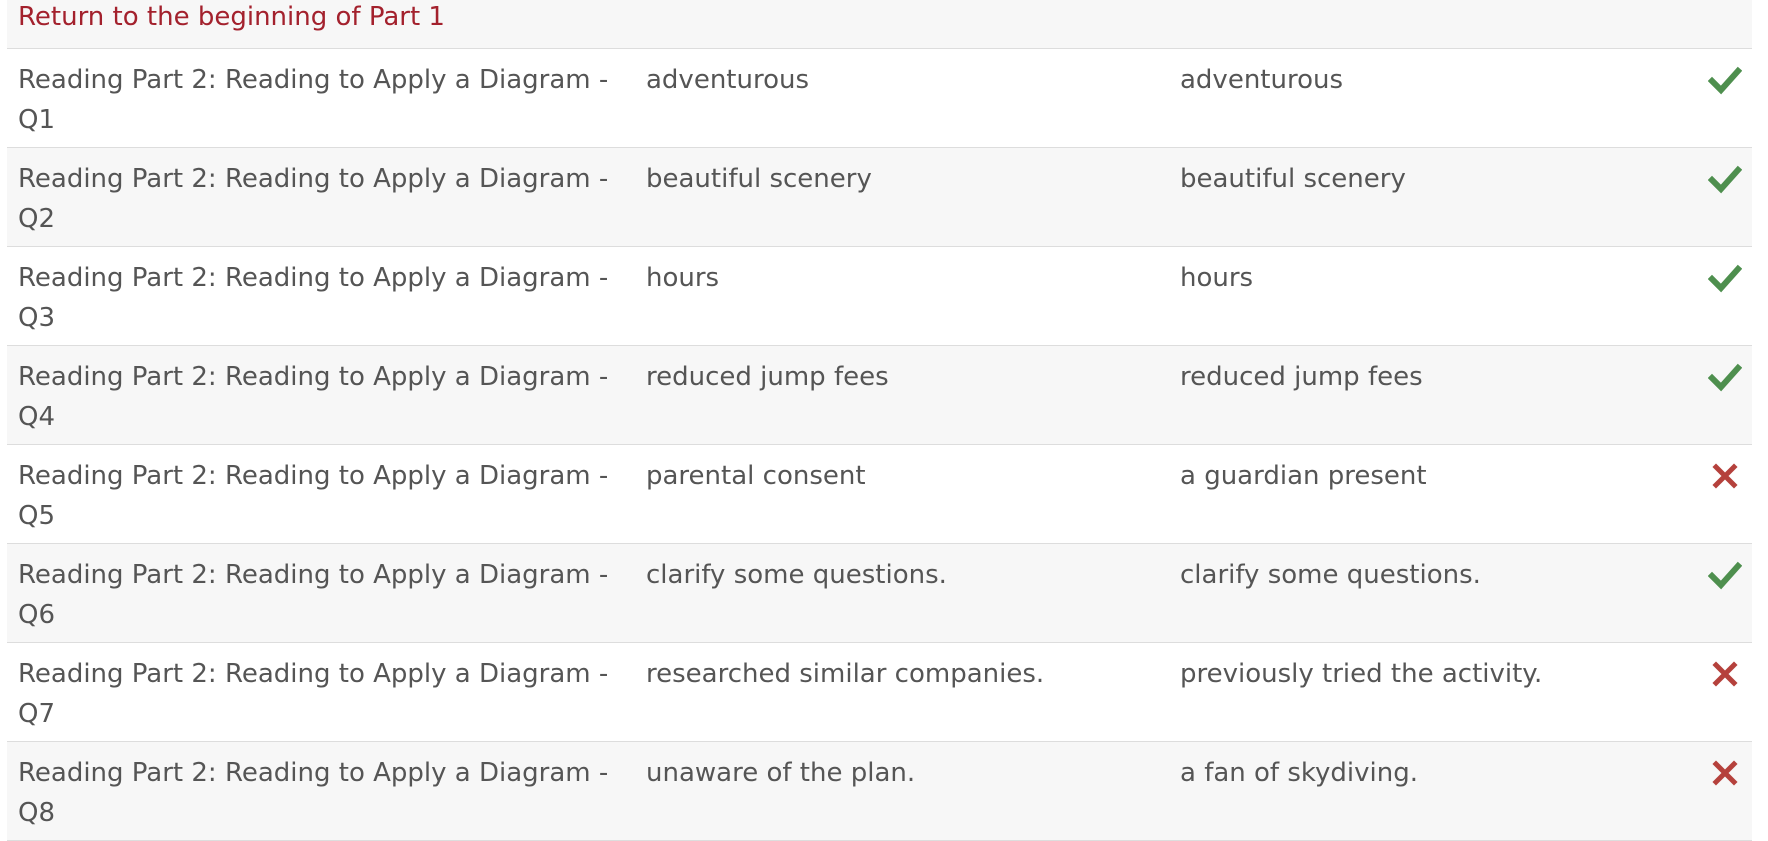  I want to click on correct-answer: a guardian present, so click(1303, 476).